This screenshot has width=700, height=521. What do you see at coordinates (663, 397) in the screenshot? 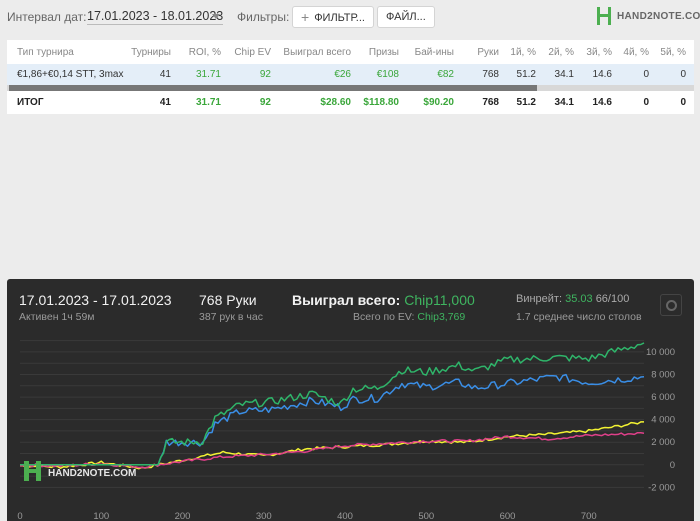
I see `y-tick-label: 6 000` at bounding box center [663, 397].